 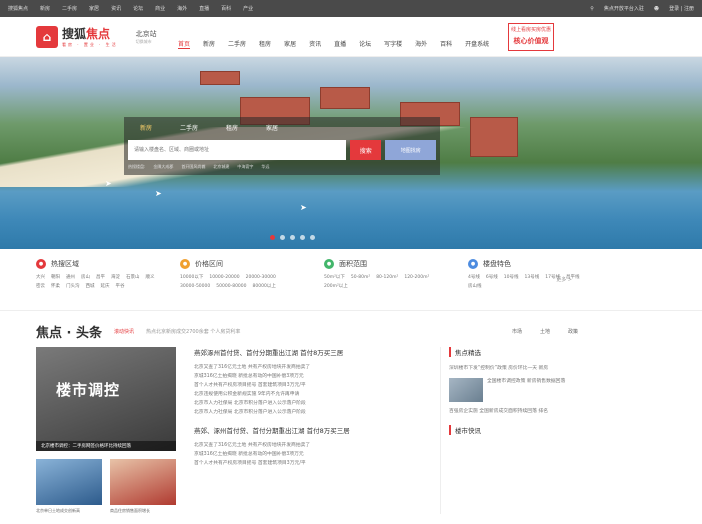 I want to click on top-nav-item: 资讯, so click(x=116, y=8).